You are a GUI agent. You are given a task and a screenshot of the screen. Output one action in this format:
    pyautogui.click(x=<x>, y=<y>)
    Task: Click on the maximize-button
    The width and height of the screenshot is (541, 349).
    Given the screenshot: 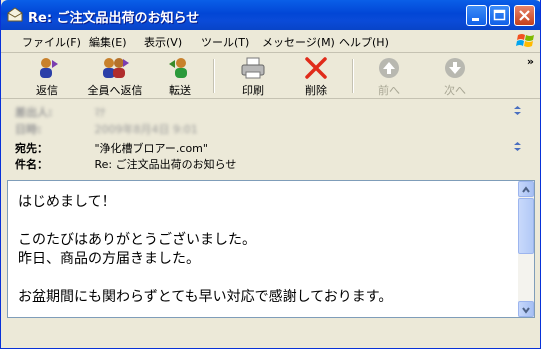 What is the action you would take?
    pyautogui.click(x=499, y=15)
    